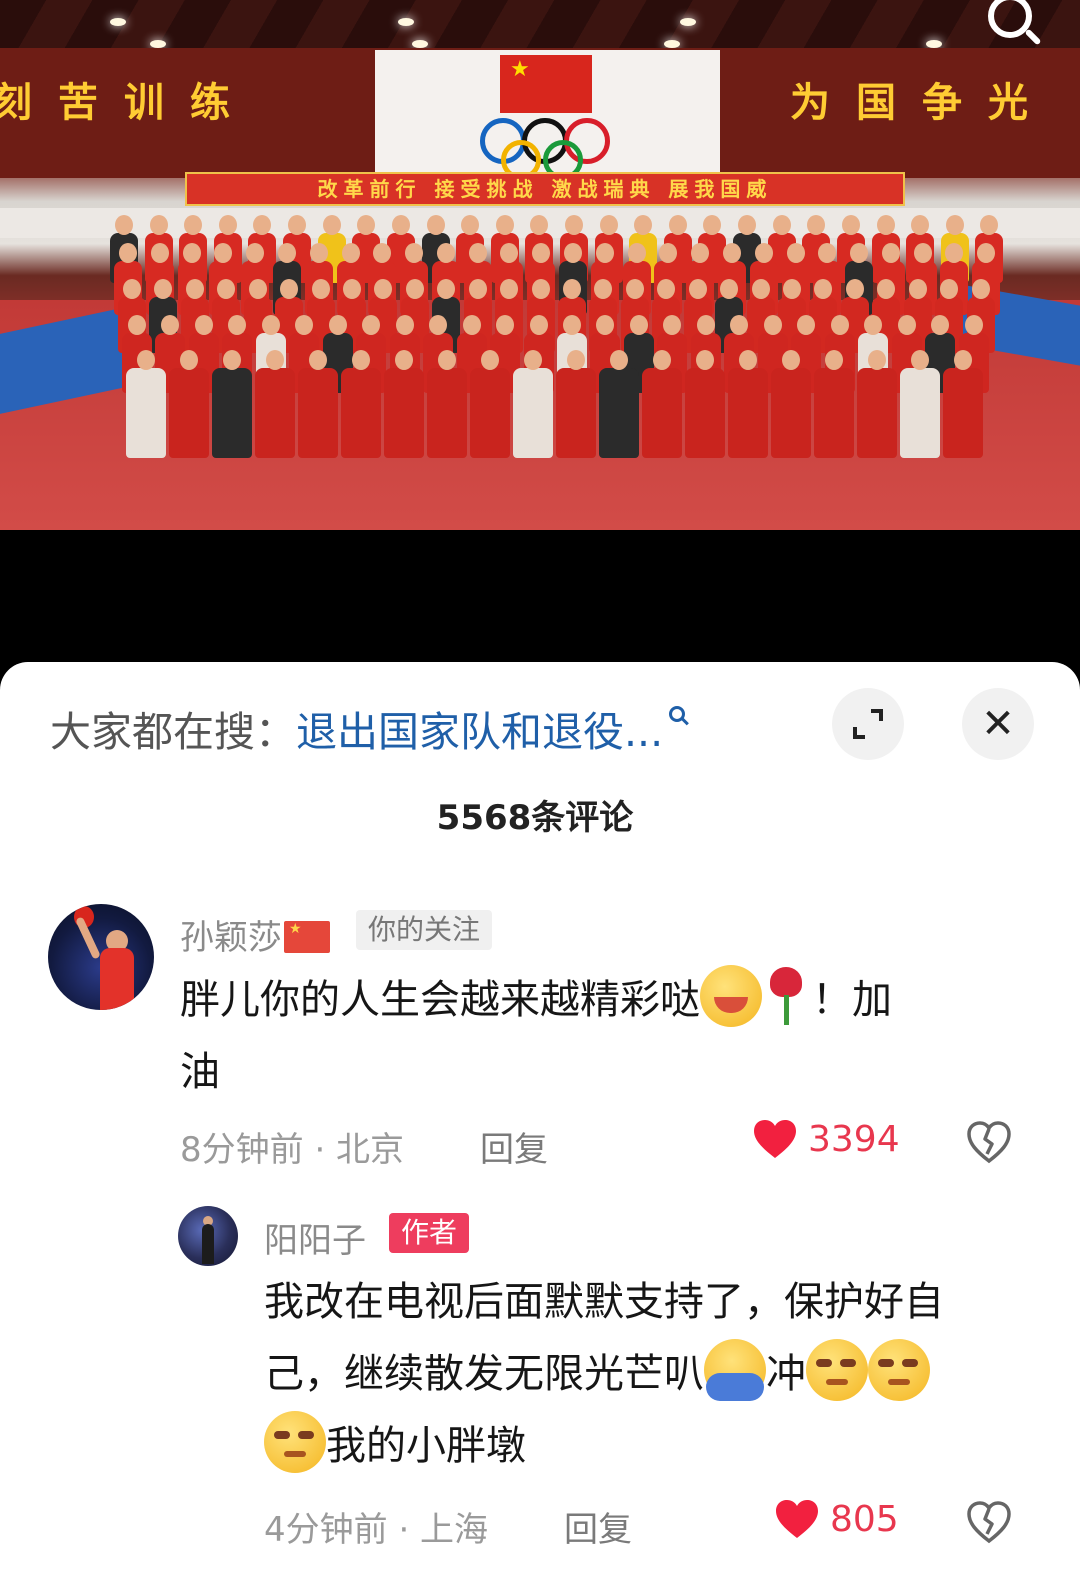 The image size is (1080, 1583). What do you see at coordinates (735, 1370) in the screenshot?
I see `hug-emoji-icon` at bounding box center [735, 1370].